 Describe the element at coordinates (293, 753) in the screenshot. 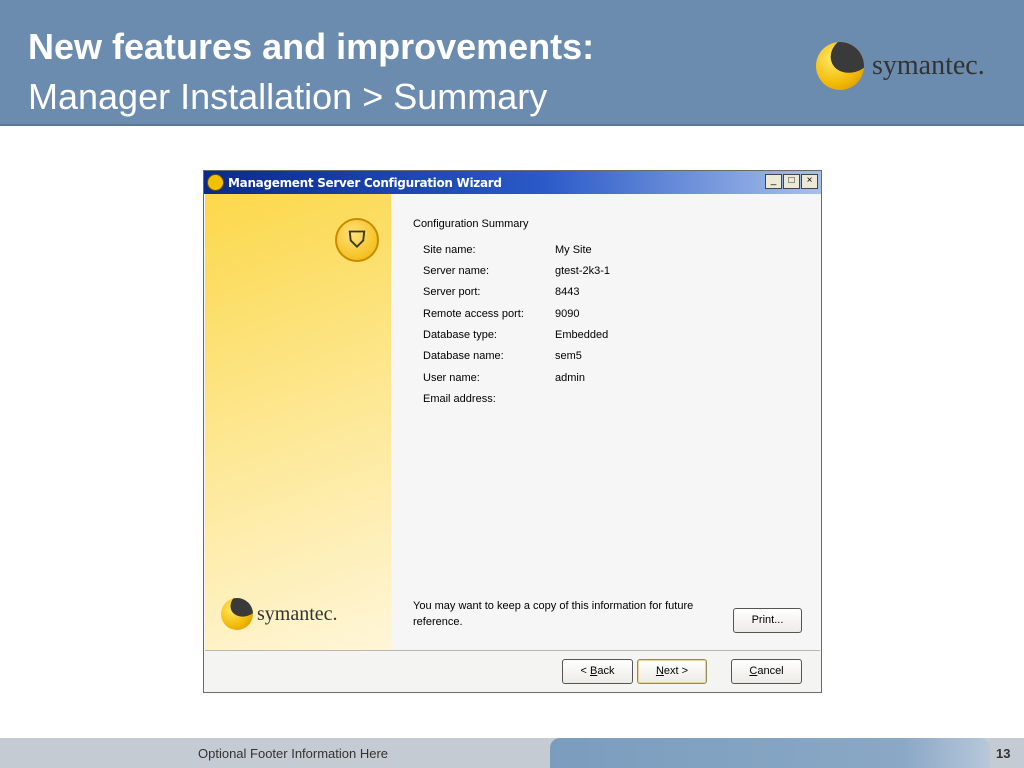

I see `footer-text: Optional Footer Information Here` at that location.